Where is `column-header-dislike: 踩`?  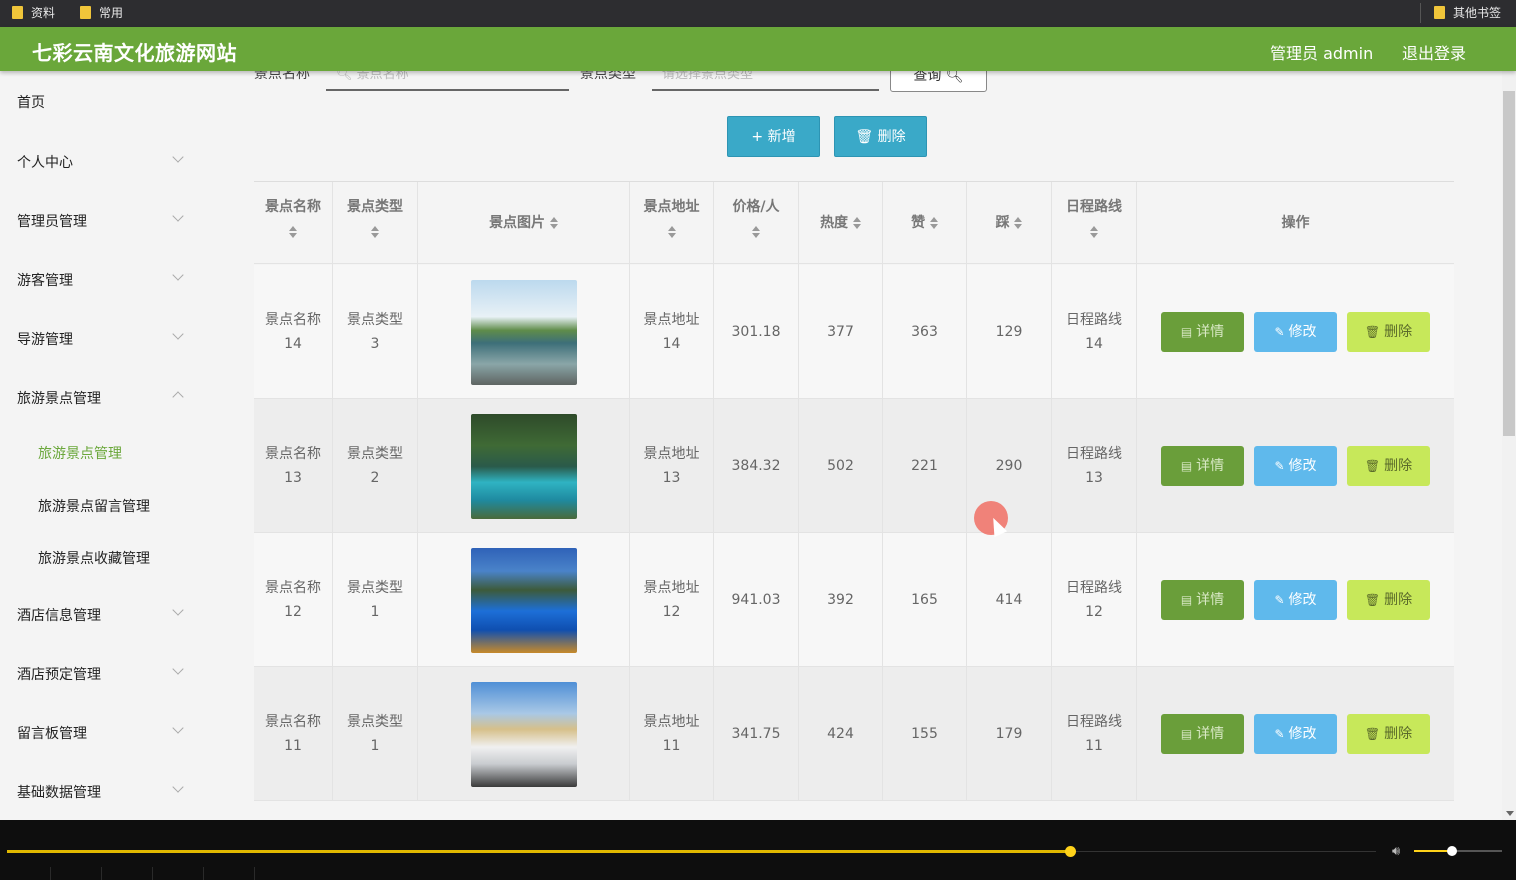 column-header-dislike: 踩 is located at coordinates (1009, 223).